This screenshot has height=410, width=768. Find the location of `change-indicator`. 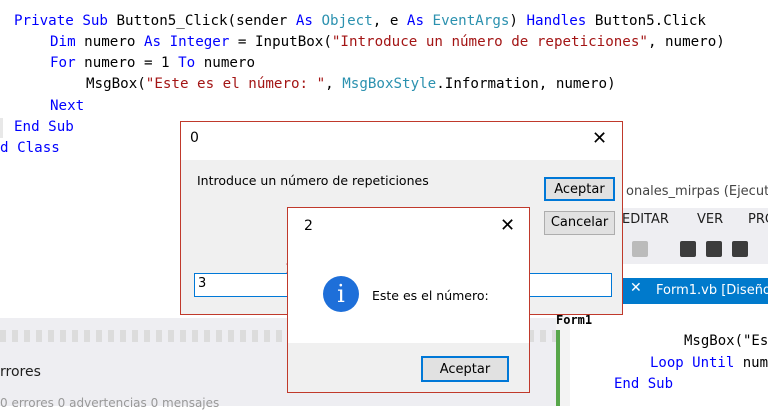

change-indicator is located at coordinates (558, 368).